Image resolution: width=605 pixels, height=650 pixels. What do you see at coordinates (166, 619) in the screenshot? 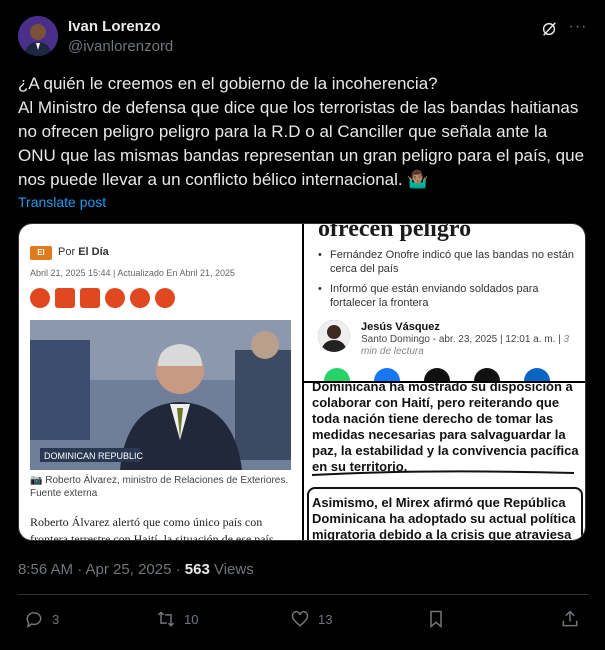
I see `repost-icon` at bounding box center [166, 619].